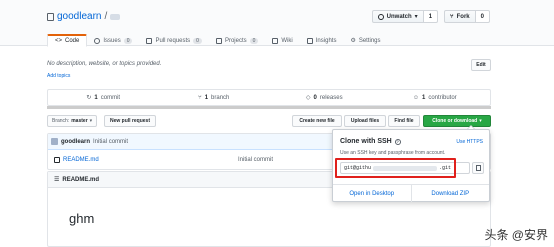 The width and height of the screenshot is (554, 247). What do you see at coordinates (404, 121) in the screenshot?
I see `find-file-button: Find file` at bounding box center [404, 121].